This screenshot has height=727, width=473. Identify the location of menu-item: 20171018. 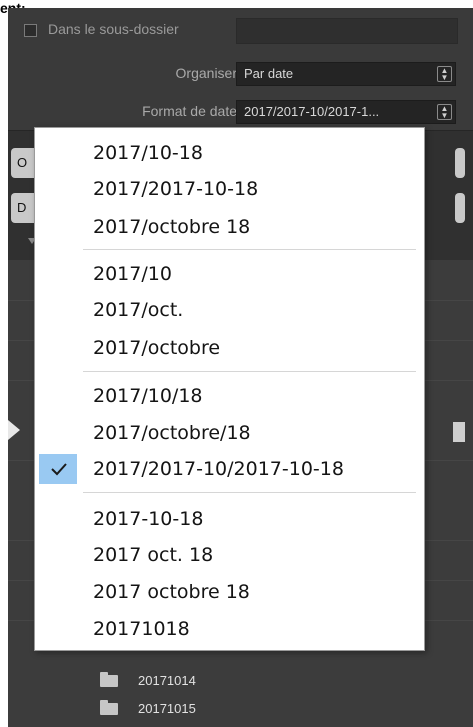
(229, 629).